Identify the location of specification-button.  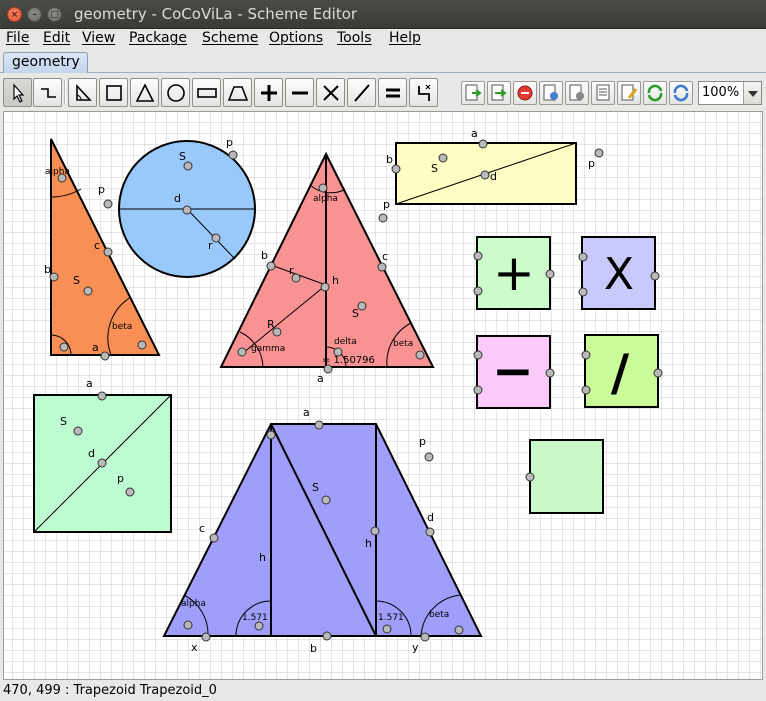
(473, 93).